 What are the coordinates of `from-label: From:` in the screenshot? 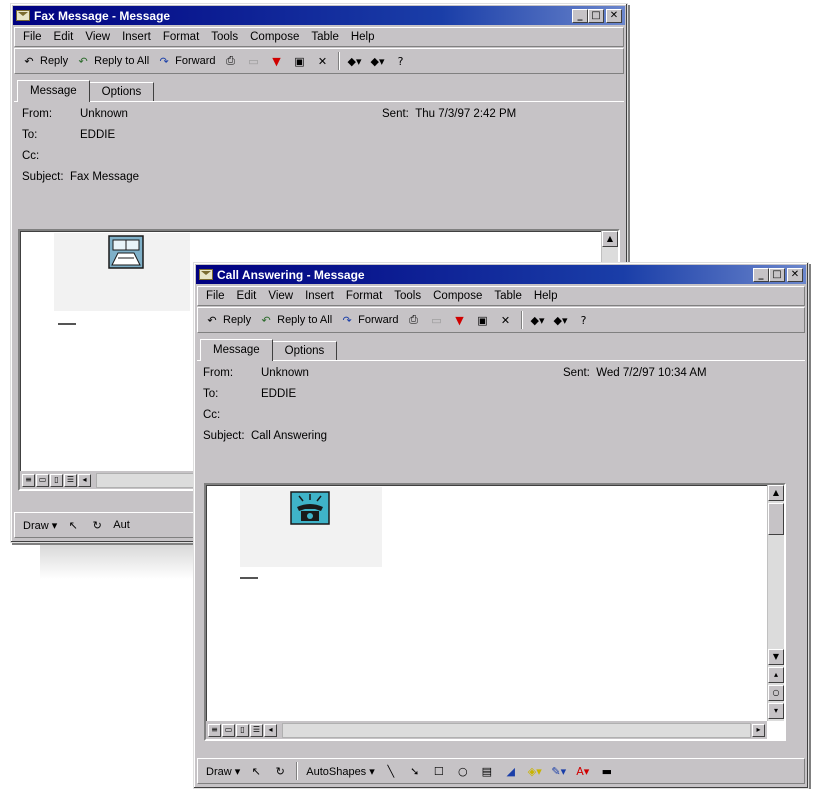 It's located at (37, 114).